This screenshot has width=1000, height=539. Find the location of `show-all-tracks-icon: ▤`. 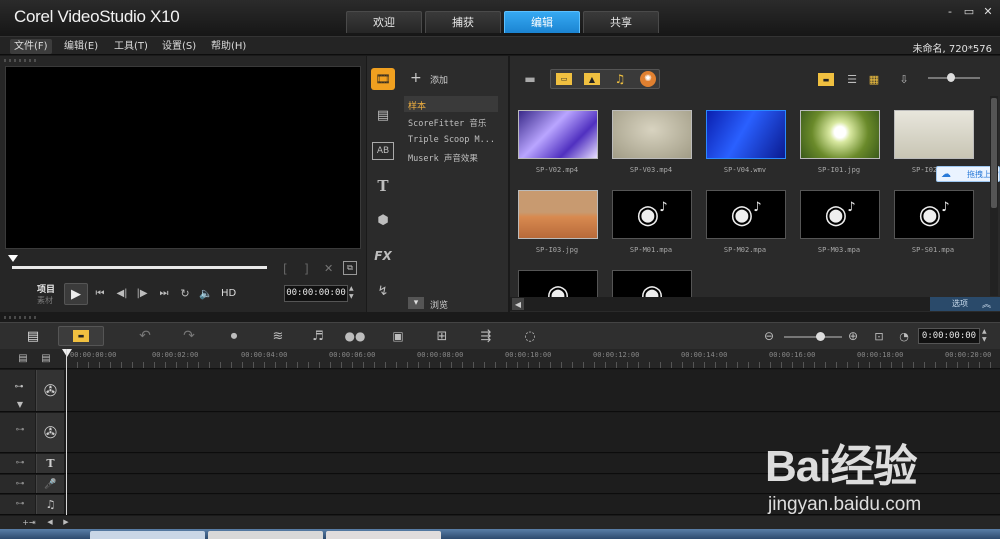

show-all-tracks-icon: ▤ is located at coordinates (23, 358).